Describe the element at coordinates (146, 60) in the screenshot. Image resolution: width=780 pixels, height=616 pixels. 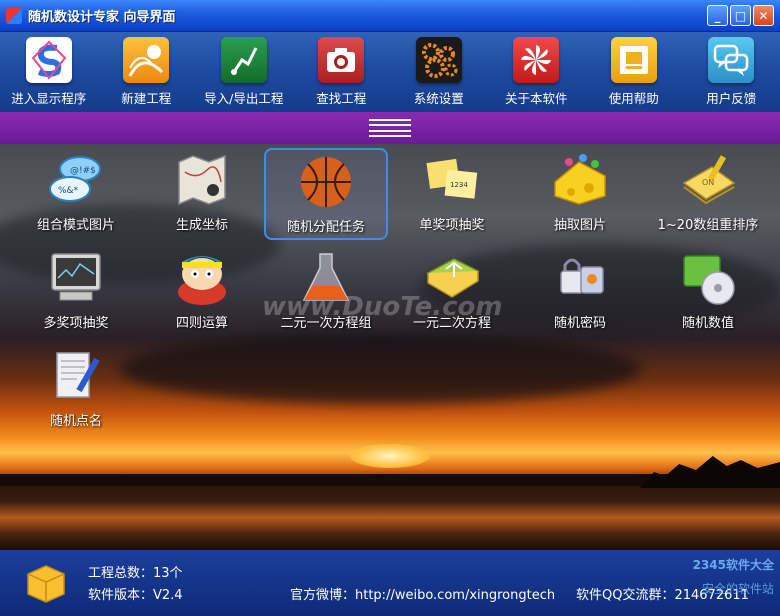
I see `new-project-icon` at that location.